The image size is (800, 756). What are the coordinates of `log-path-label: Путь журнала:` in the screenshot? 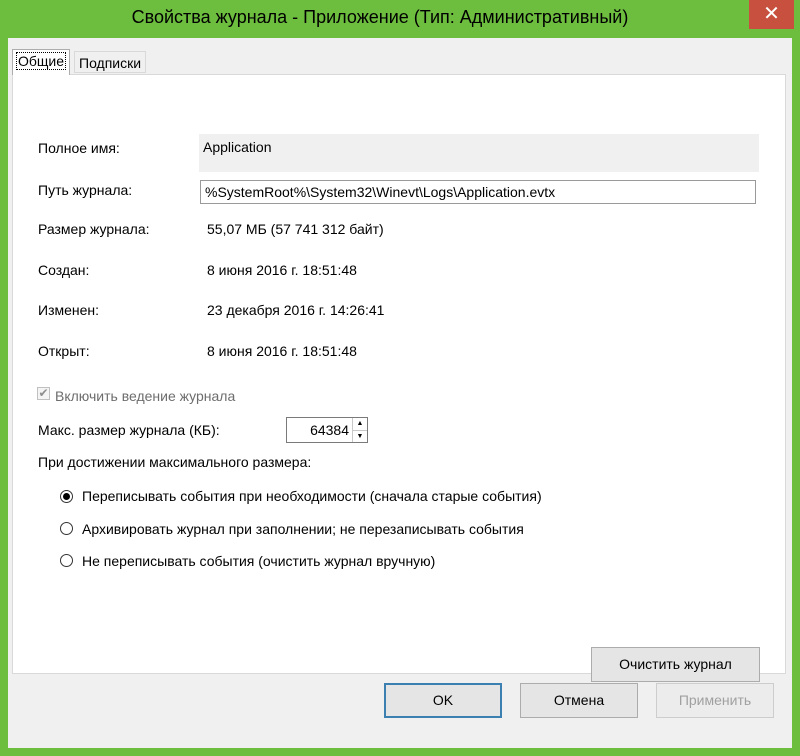 It's located at (85, 190).